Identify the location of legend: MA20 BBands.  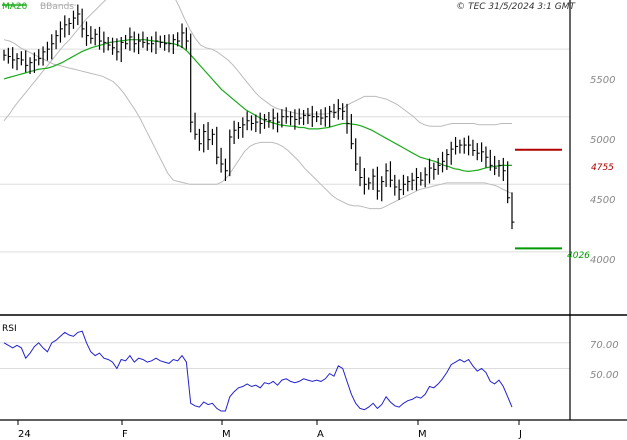
(39, 7).